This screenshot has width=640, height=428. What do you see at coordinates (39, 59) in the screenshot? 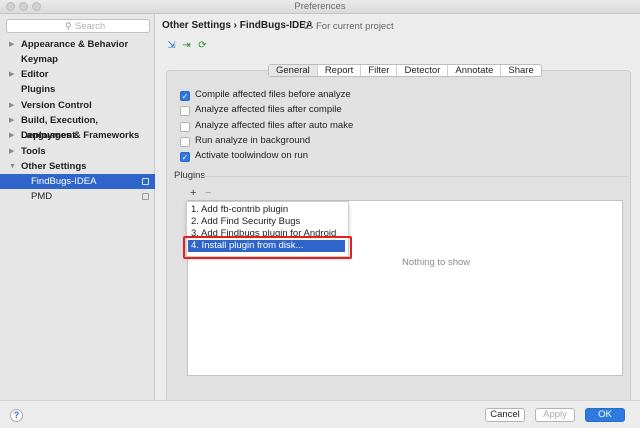
I see `sidebar-item-label: Keymap` at bounding box center [39, 59].